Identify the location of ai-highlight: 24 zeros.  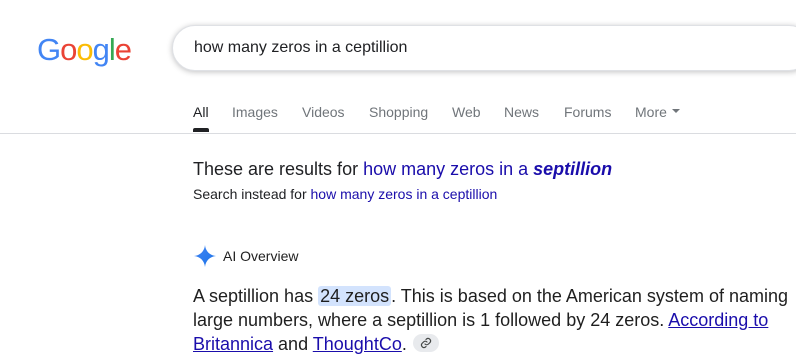
(355, 296).